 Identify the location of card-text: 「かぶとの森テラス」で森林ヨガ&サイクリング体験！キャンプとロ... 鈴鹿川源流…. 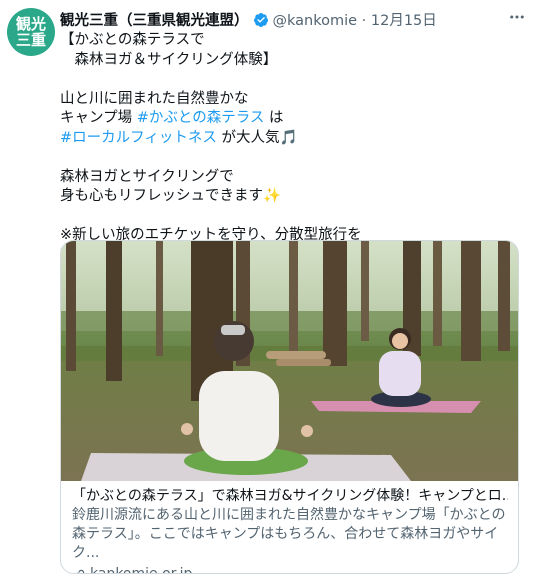
(290, 530).